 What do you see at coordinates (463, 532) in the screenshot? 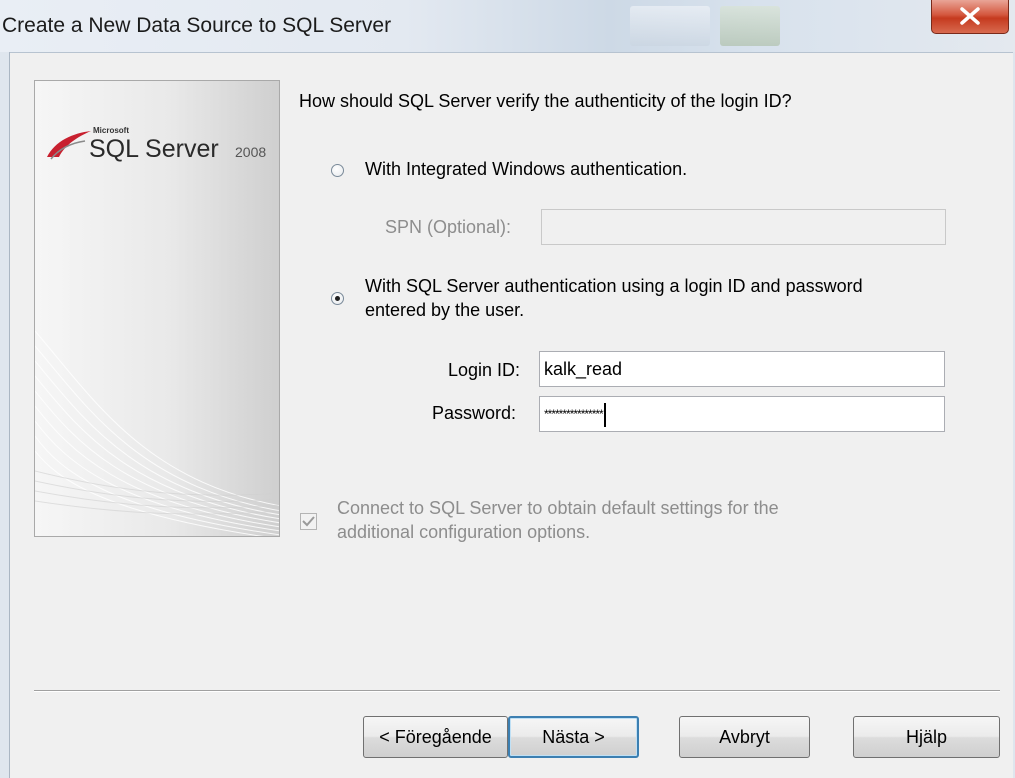
I see `connect-label-line2: additional configuration options.` at bounding box center [463, 532].